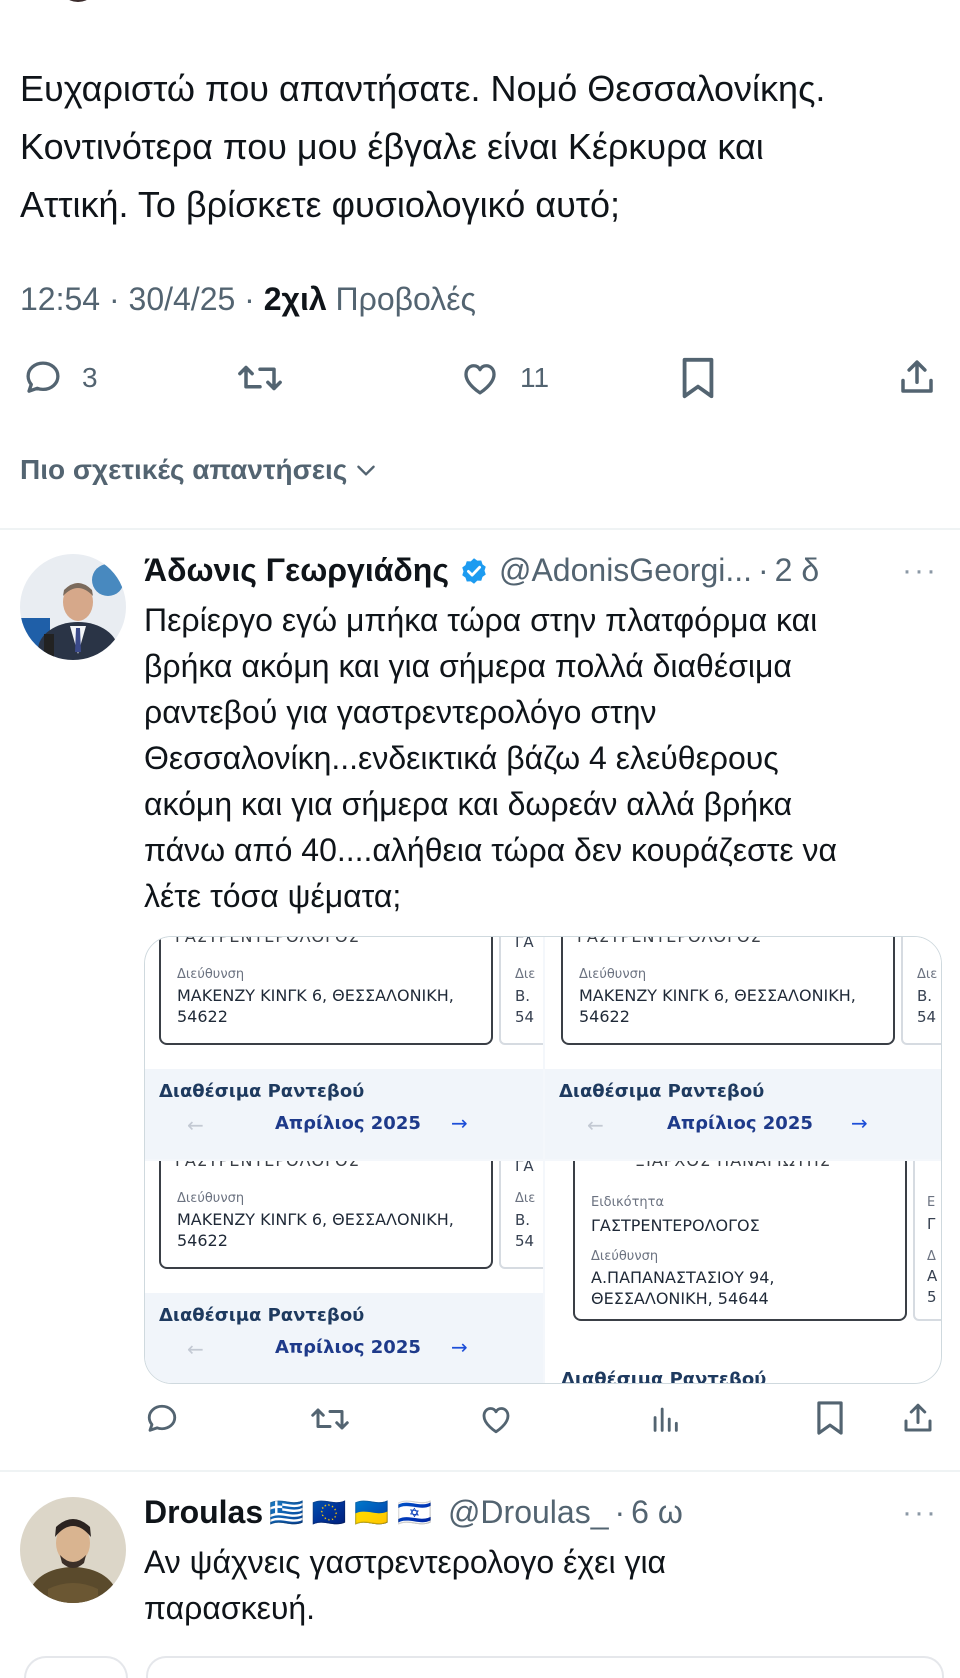 The height and width of the screenshot is (1678, 960). I want to click on reply-header: Droulas 🇬🇷 🇪🇺 🇺🇦 🇮🇱 @Droulas_ · 6 ω, so click(413, 1512).